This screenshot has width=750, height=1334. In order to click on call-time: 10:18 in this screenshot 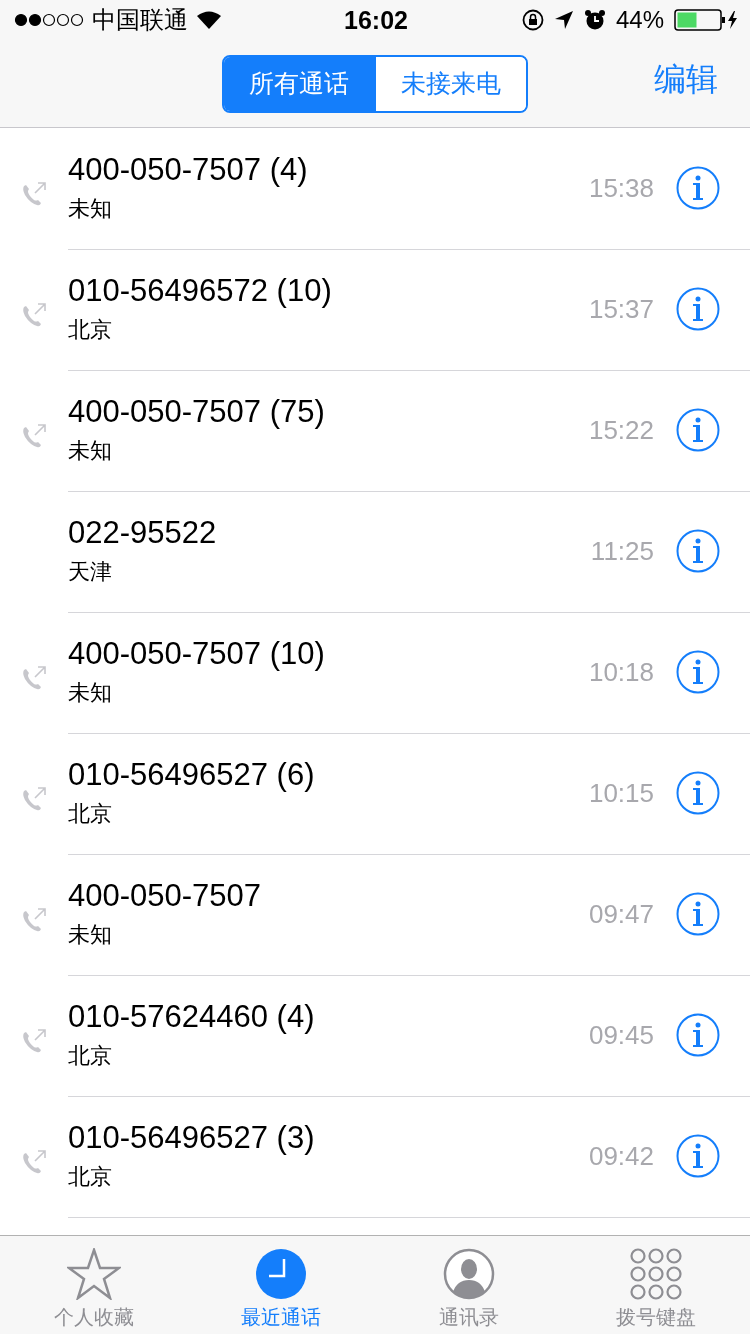, I will do `click(621, 672)`.